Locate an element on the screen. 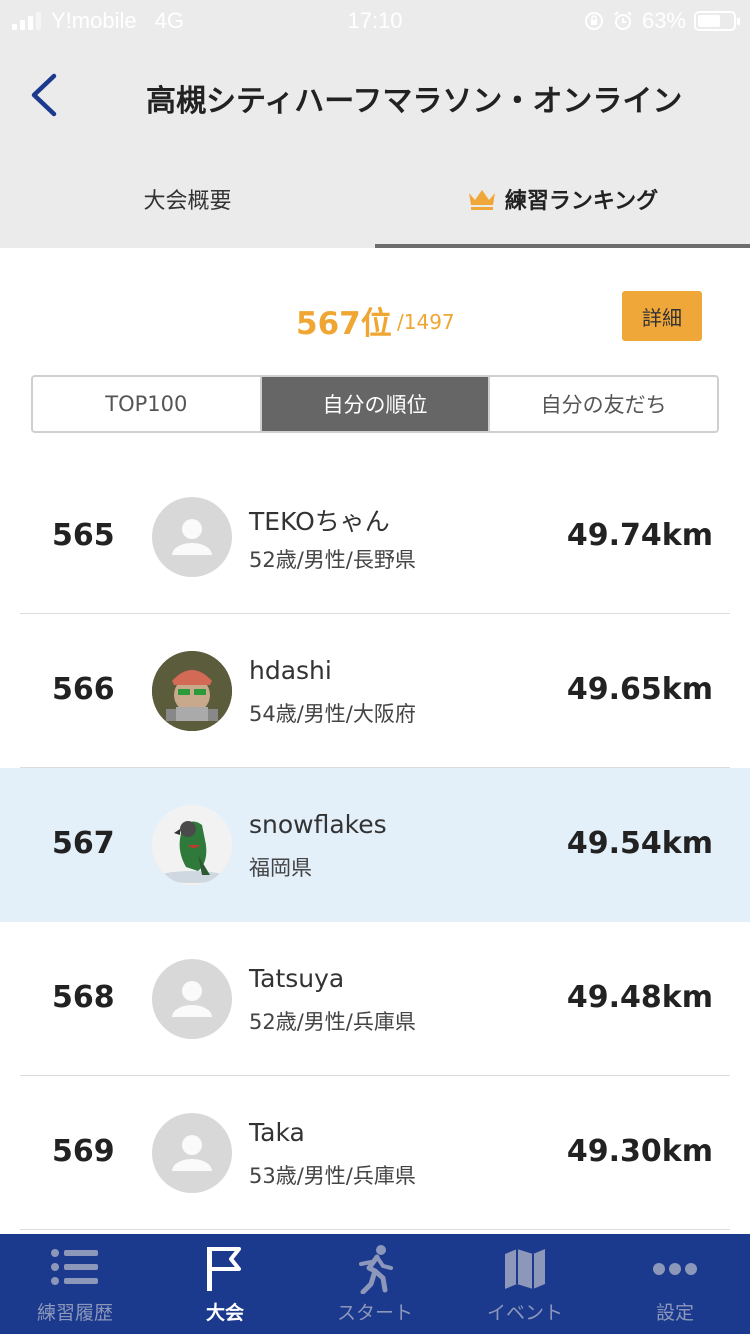 Image resolution: width=750 pixels, height=1334 pixels. battery-icon is located at coordinates (717, 21).